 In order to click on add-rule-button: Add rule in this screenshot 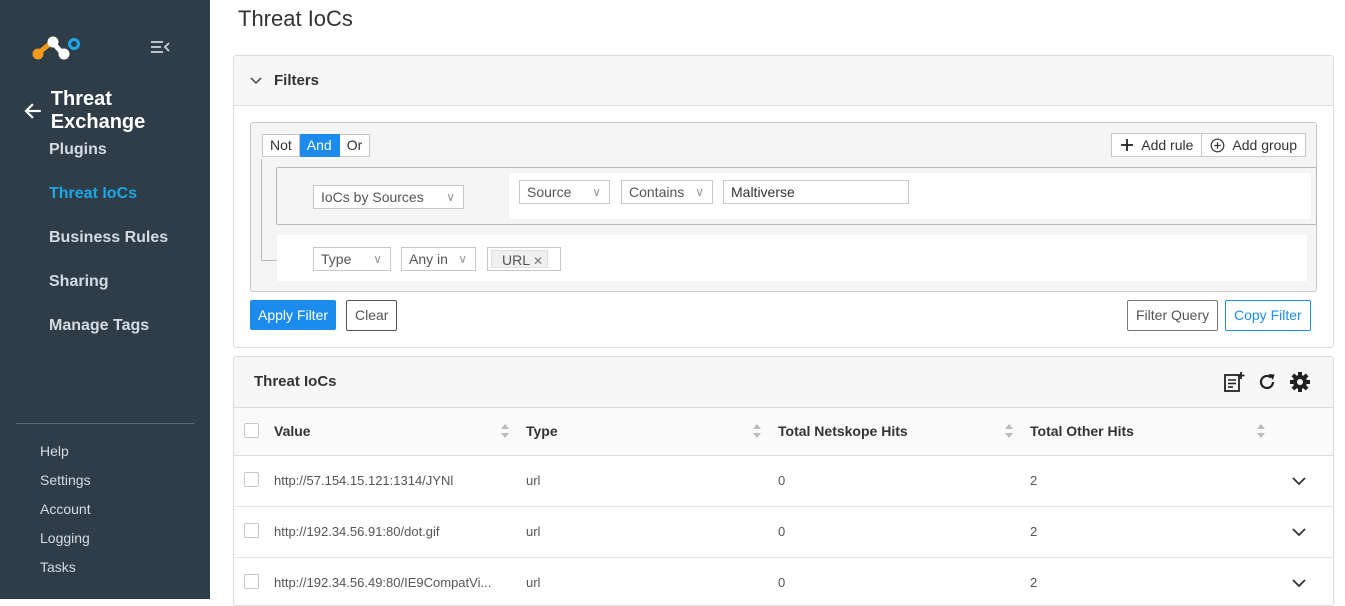, I will do `click(1157, 145)`.